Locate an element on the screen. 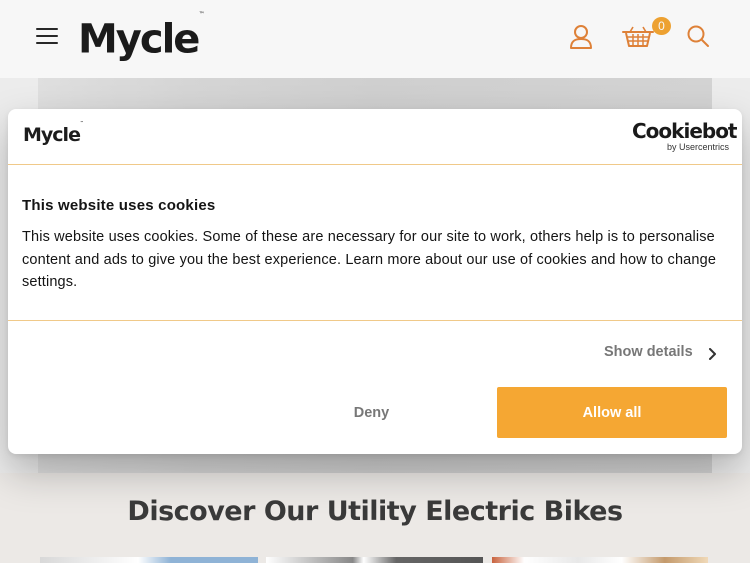 Image resolution: width=750 pixels, height=563 pixels. cookiebot-name: Cookiebot is located at coordinates (685, 131).